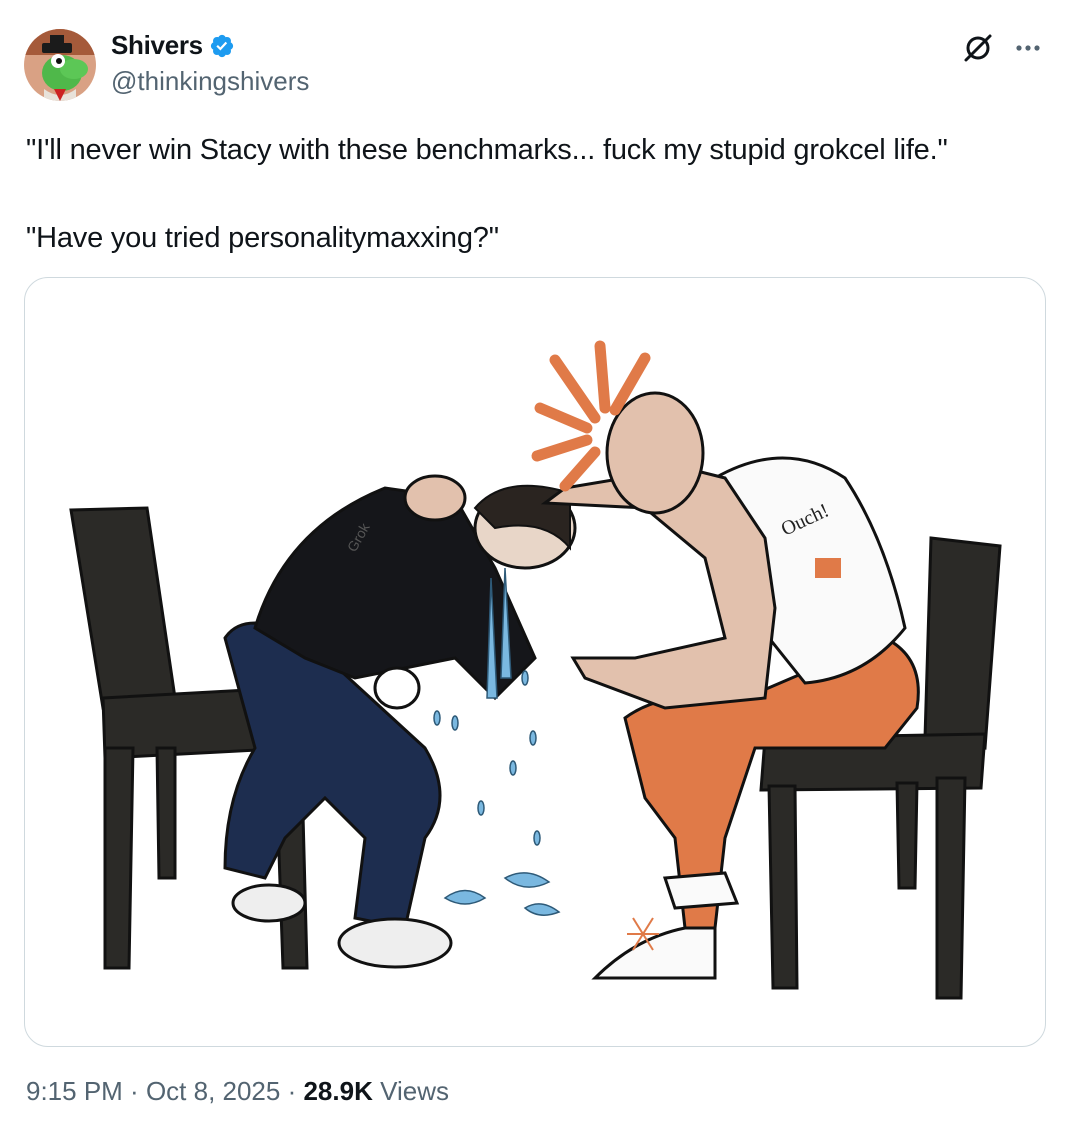  What do you see at coordinates (338, 1091) in the screenshot?
I see `views-count: 28.9K` at bounding box center [338, 1091].